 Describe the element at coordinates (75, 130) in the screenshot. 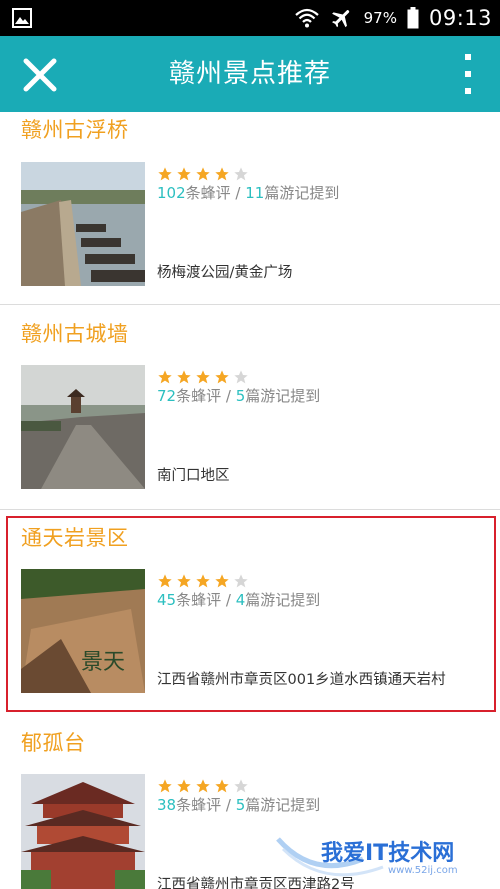

I see `spot-name: 赣州古浮桥` at that location.